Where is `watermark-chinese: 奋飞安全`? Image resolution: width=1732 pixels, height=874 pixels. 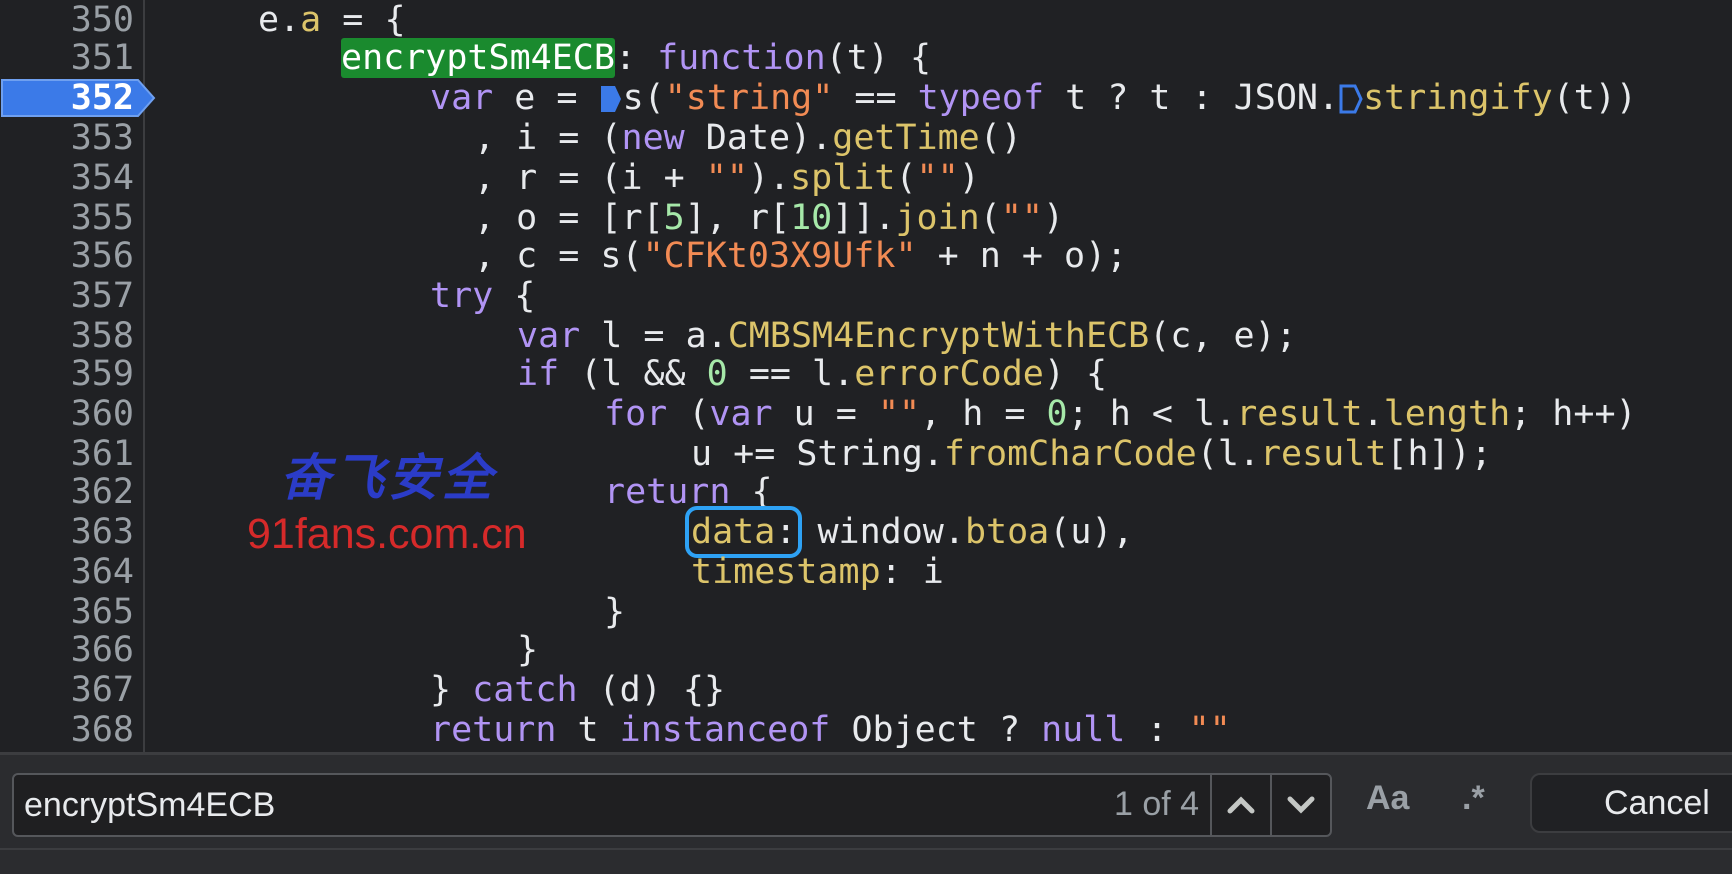
watermark-chinese: 奋飞安全 is located at coordinates (388, 477).